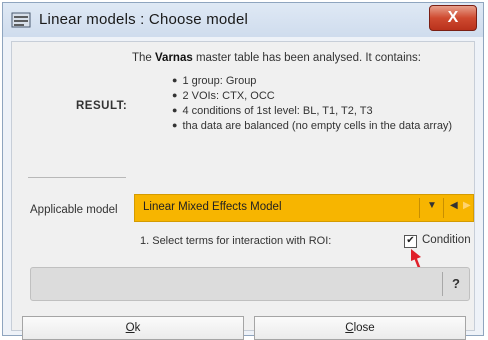 This screenshot has width=488, height=340. I want to click on table-name: Varnas, so click(174, 58).